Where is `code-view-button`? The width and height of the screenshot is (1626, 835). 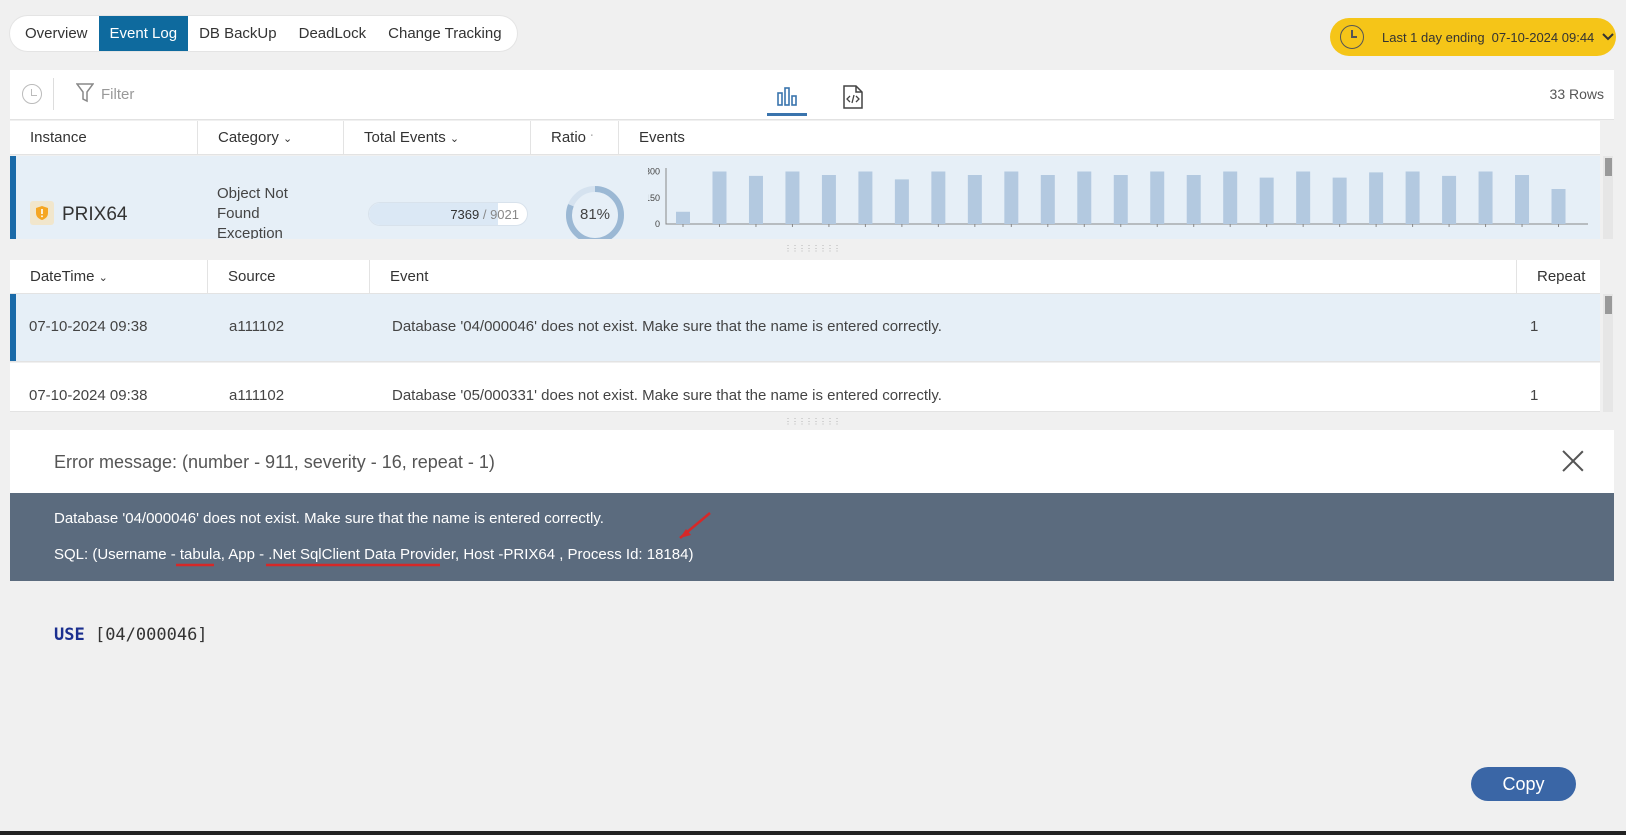
code-view-button is located at coordinates (853, 97).